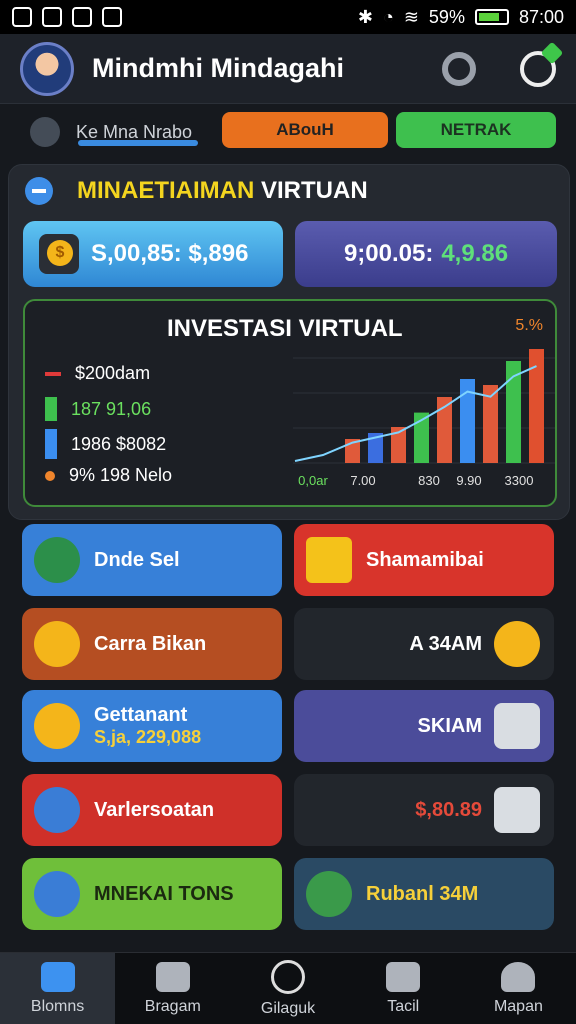 This screenshot has height=1024, width=576. What do you see at coordinates (491, 17) in the screenshot?
I see `battery-icon` at bounding box center [491, 17].